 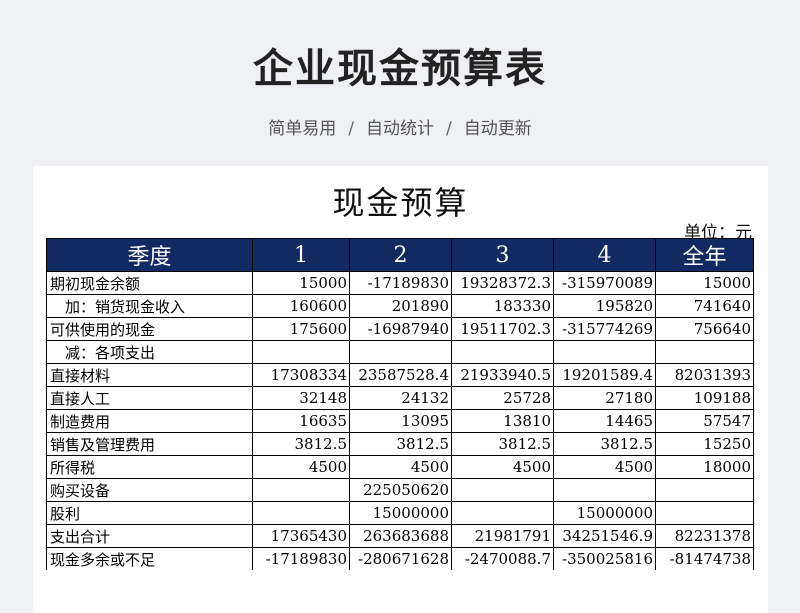 I want to click on subtitle-item: 自动统计, so click(x=400, y=129).